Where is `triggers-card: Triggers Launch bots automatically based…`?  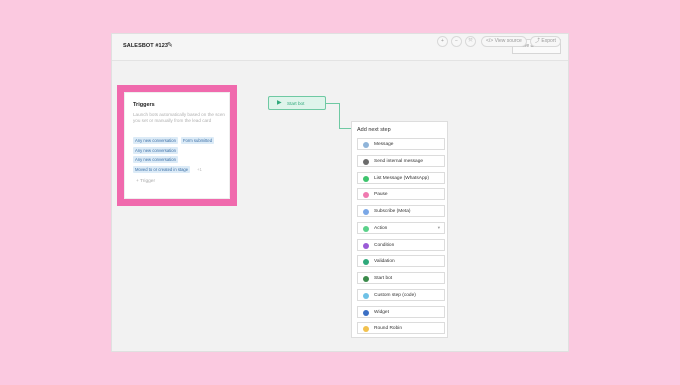 triggers-card: Triggers Launch bots automatically based… is located at coordinates (177, 145).